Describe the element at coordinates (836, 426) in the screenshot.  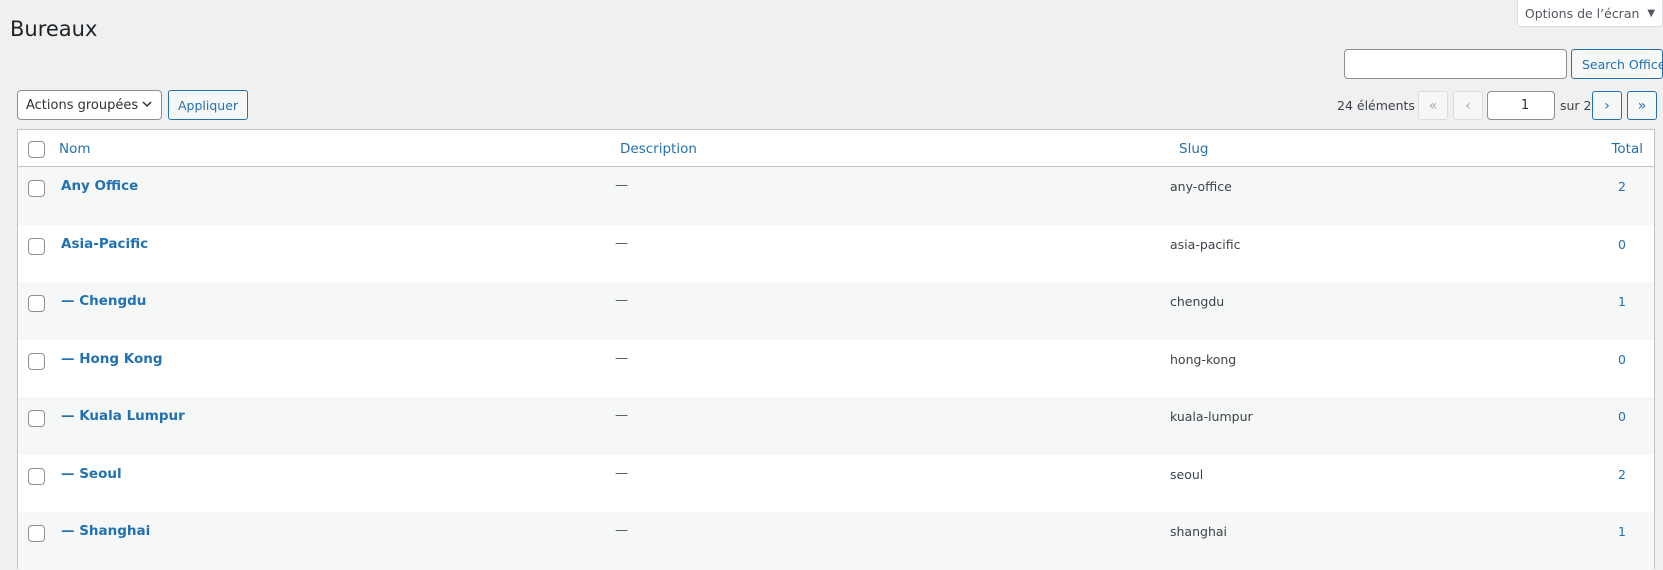
I see `table-row: — Kuala Lumpur — kuala-lumpur 0` at that location.